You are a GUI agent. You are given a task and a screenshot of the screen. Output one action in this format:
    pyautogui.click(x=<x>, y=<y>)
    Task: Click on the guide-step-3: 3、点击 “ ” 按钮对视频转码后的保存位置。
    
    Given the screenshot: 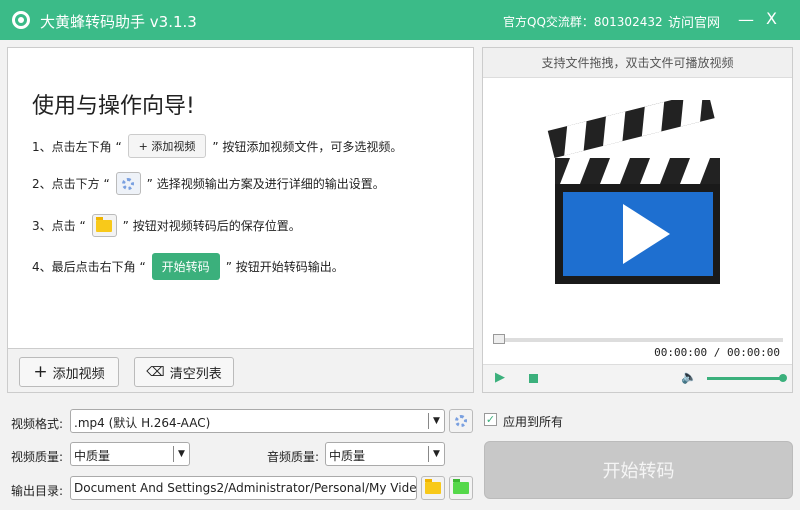 What is the action you would take?
    pyautogui.click(x=166, y=225)
    